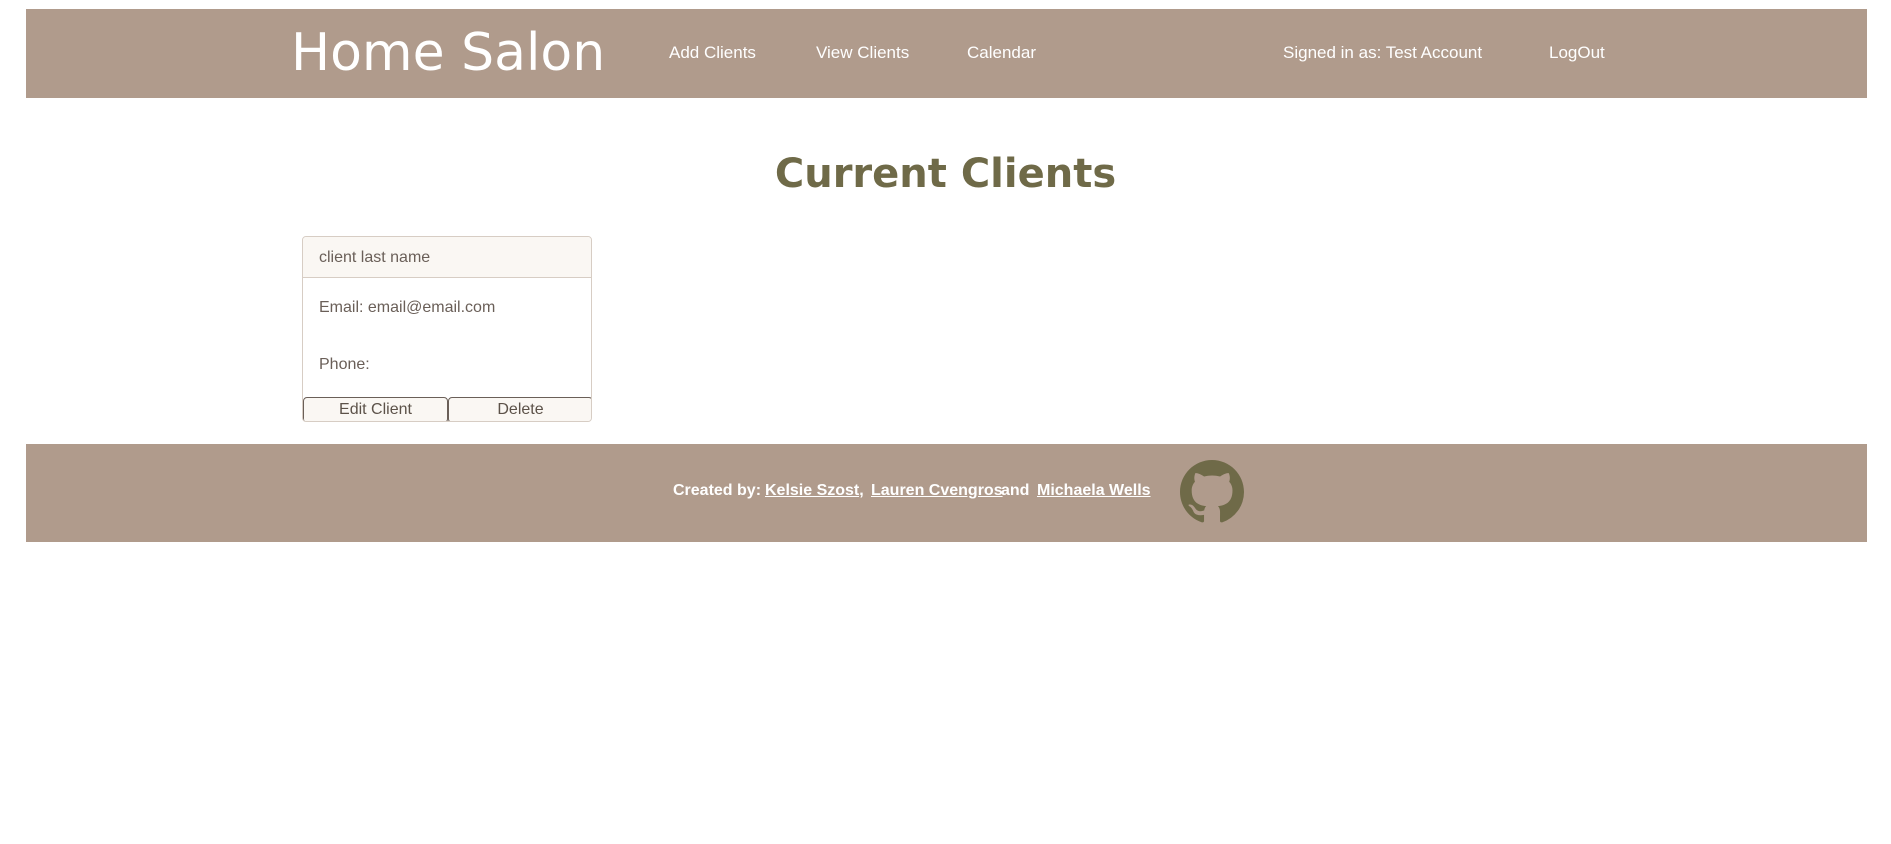  What do you see at coordinates (937, 491) in the screenshot?
I see `author-link-lauren: Lauren Cvengros` at bounding box center [937, 491].